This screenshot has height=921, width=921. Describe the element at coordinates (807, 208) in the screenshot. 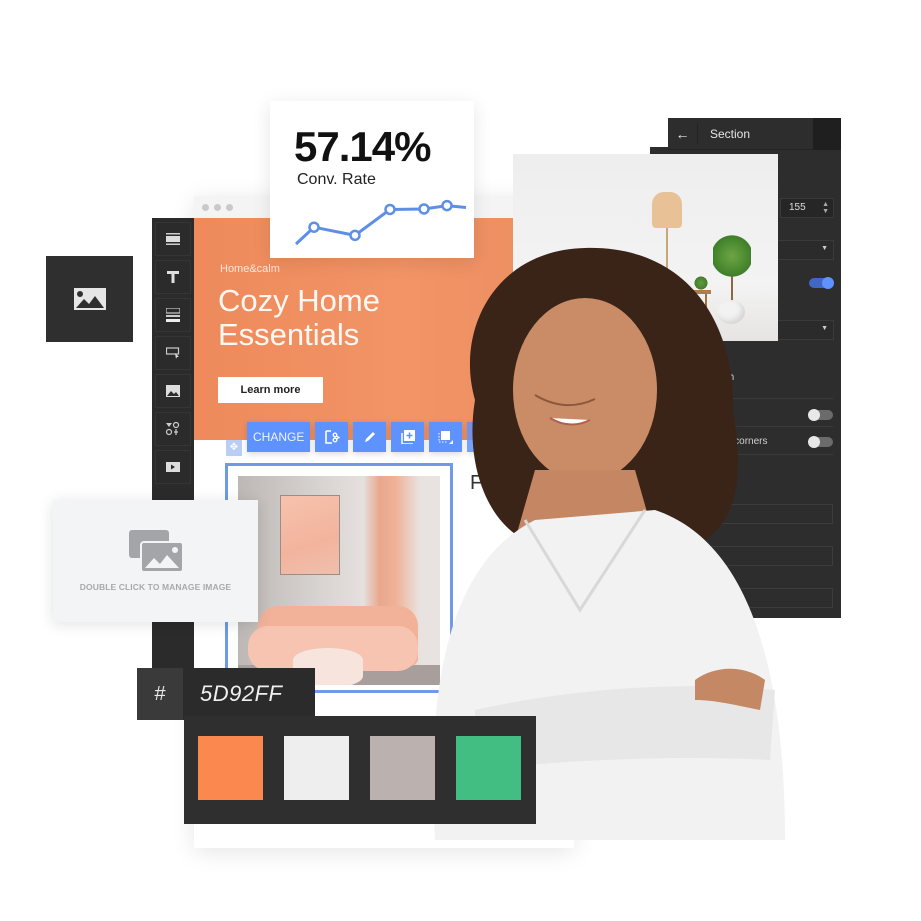

I see `number-input: 155 ▲ ▼` at that location.